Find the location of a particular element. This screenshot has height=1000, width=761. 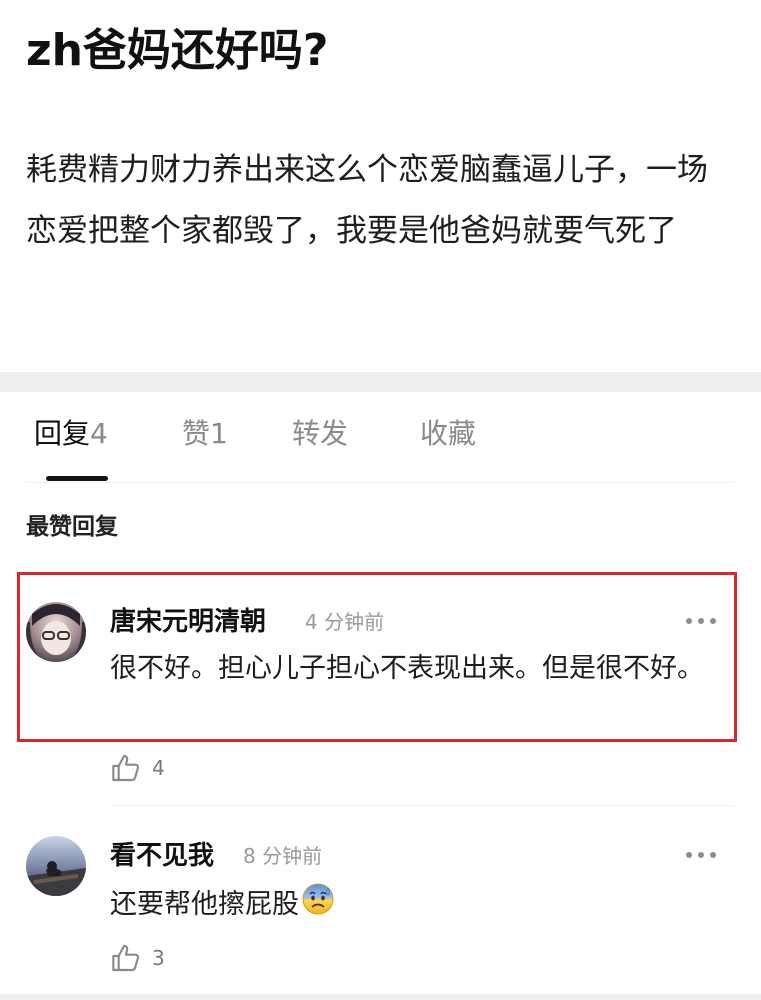

tab-favorite-label: 收藏 is located at coordinates (448, 433).